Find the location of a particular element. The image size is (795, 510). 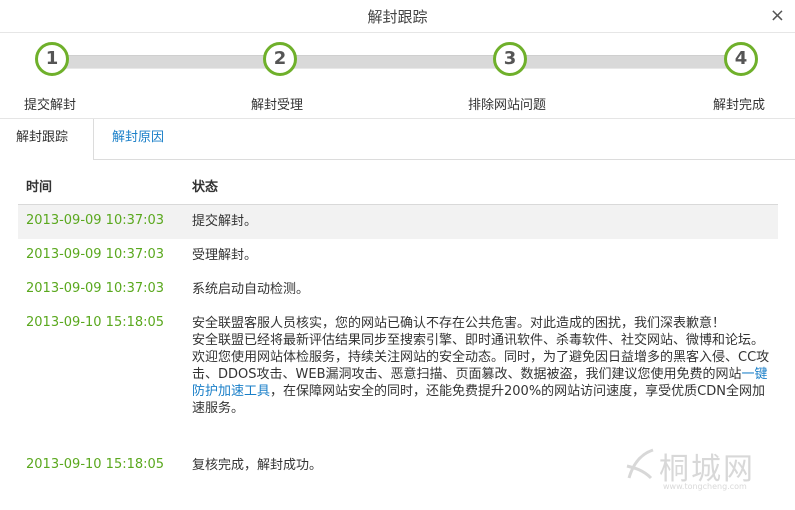

step-1-circle: 1 is located at coordinates (52, 59).